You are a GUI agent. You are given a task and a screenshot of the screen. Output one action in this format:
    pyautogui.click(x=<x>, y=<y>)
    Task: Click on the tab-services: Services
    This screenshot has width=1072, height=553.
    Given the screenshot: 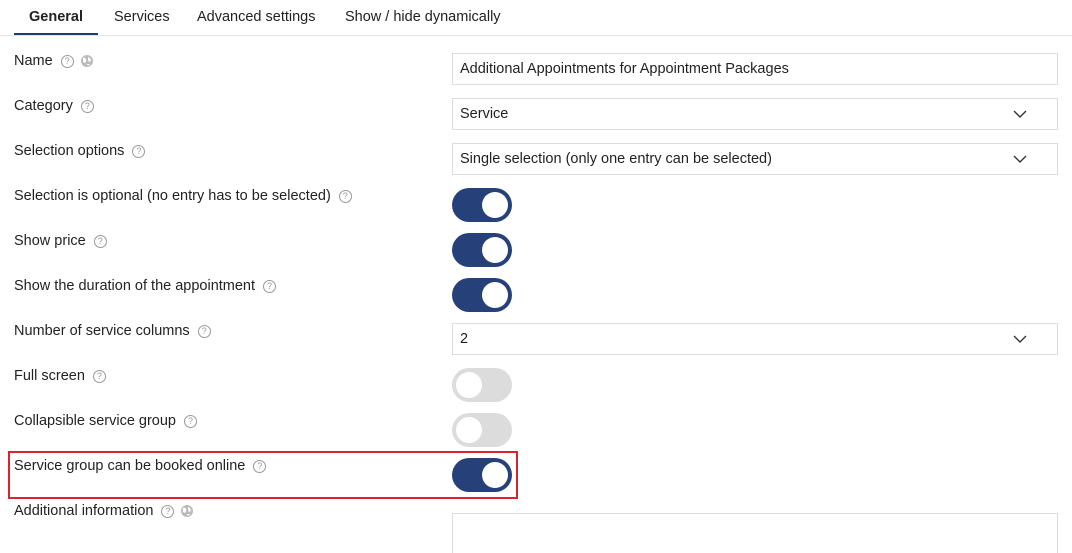 What is the action you would take?
    pyautogui.click(x=142, y=17)
    